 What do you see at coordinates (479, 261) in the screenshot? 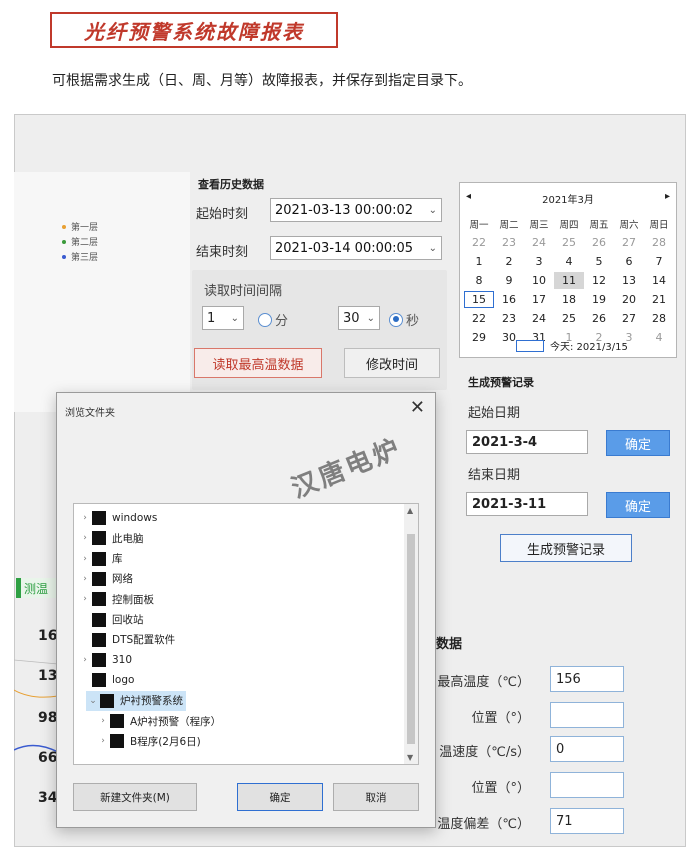
I see `calendar-day: 1` at bounding box center [479, 261].